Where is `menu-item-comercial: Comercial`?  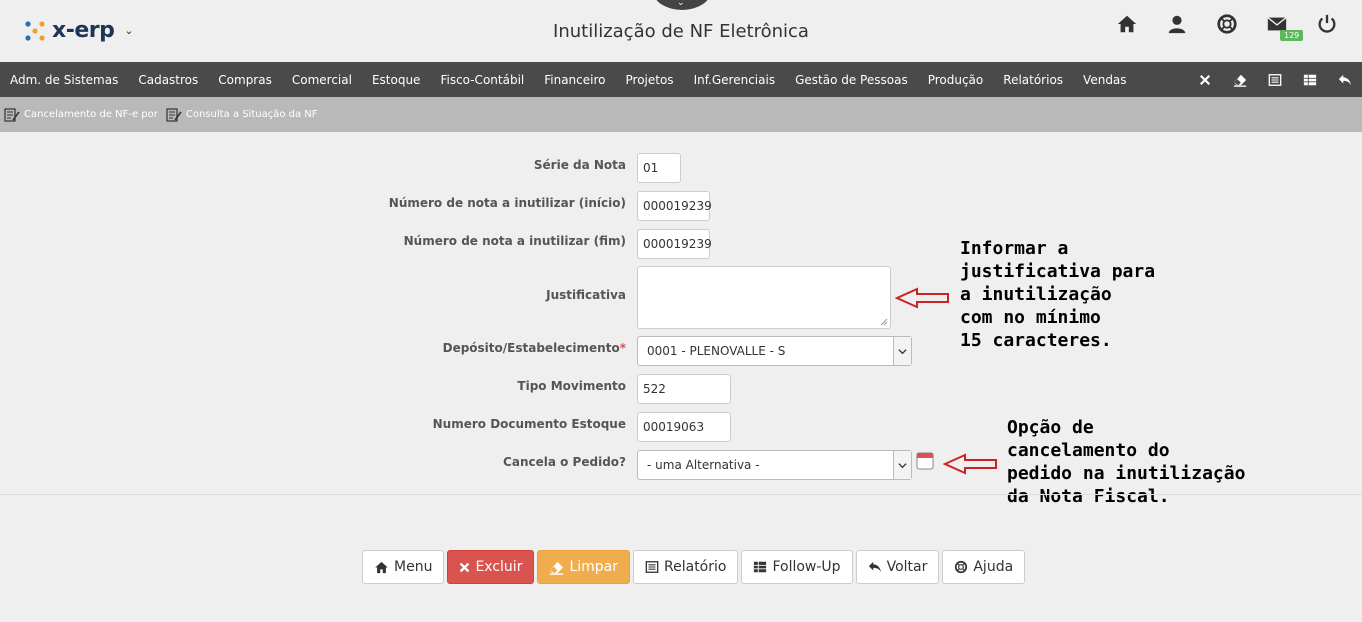 menu-item-comercial: Comercial is located at coordinates (322, 80).